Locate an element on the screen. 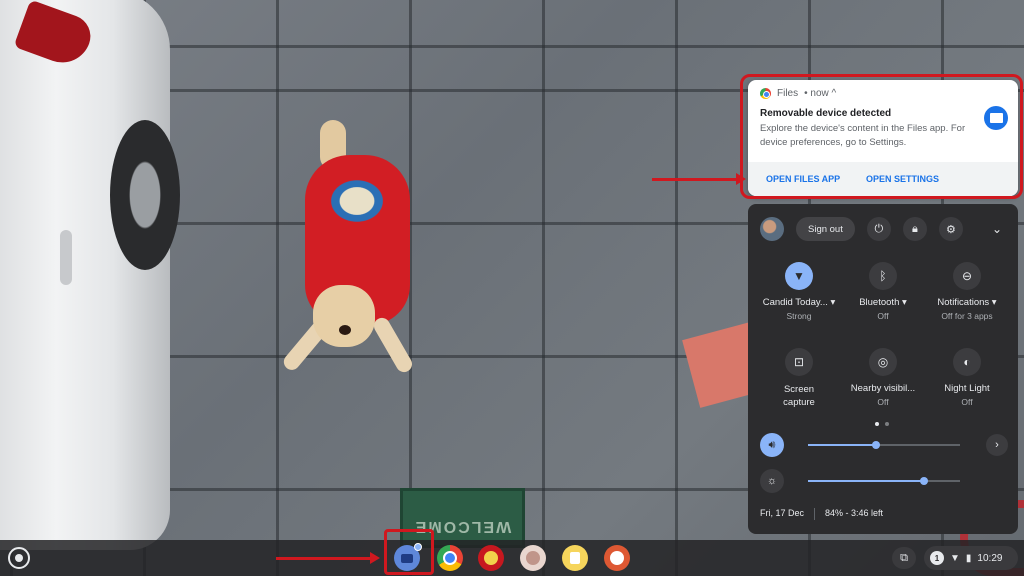 The image size is (1024, 576). date-label: Fri, 17 Dec is located at coordinates (782, 514).